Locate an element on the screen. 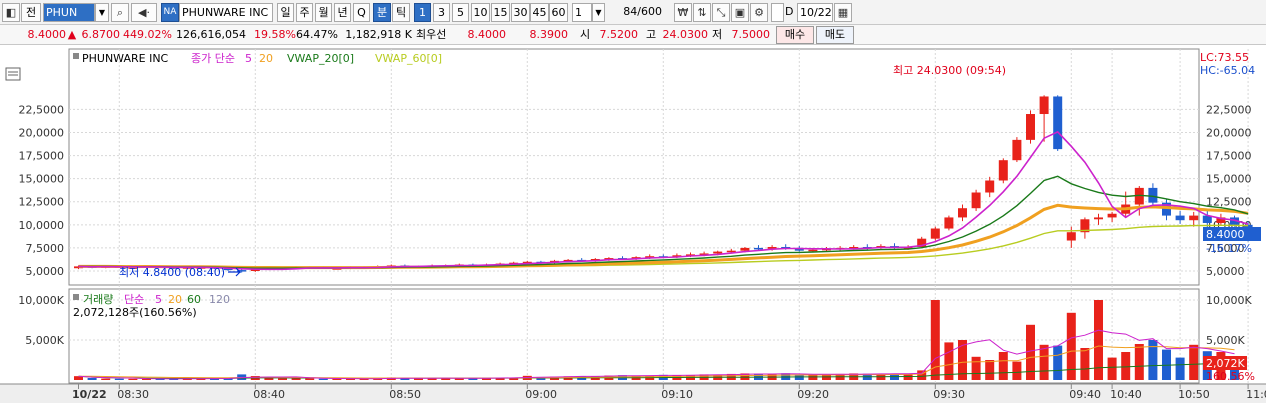  change-percent: 449.02% is located at coordinates (147, 34).